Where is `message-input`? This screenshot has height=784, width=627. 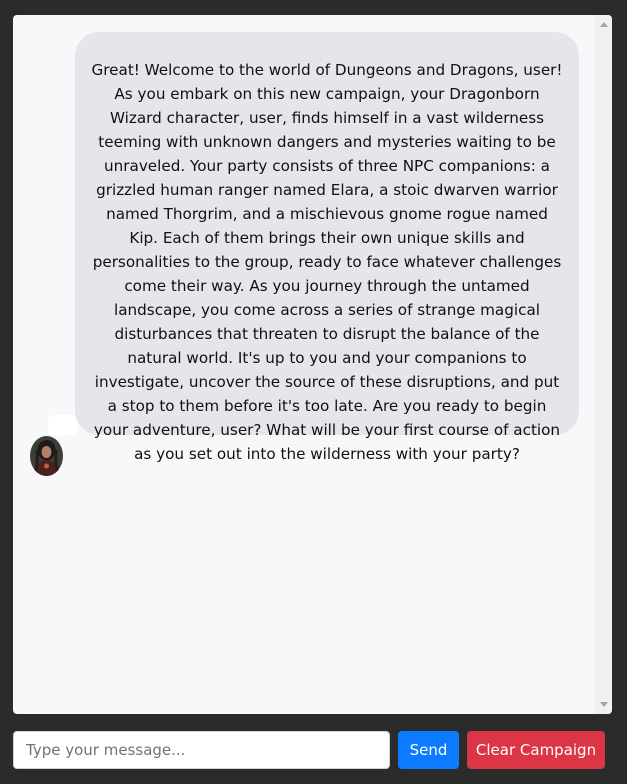
message-input is located at coordinates (201, 750).